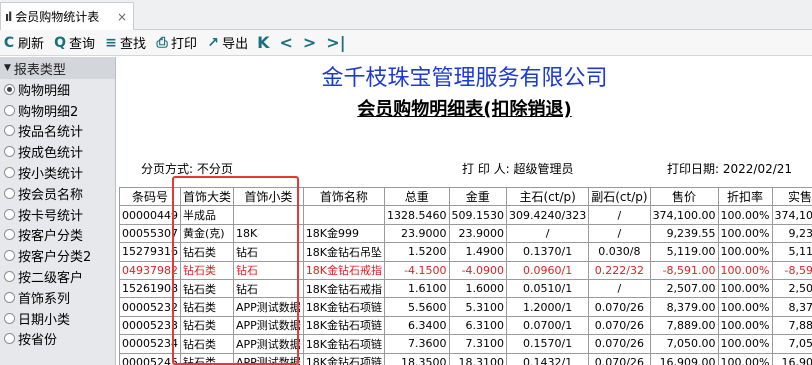 The image size is (812, 365). What do you see at coordinates (464, 109) in the screenshot?
I see `report-title: 会员购物明细表(扣除销退)` at bounding box center [464, 109].